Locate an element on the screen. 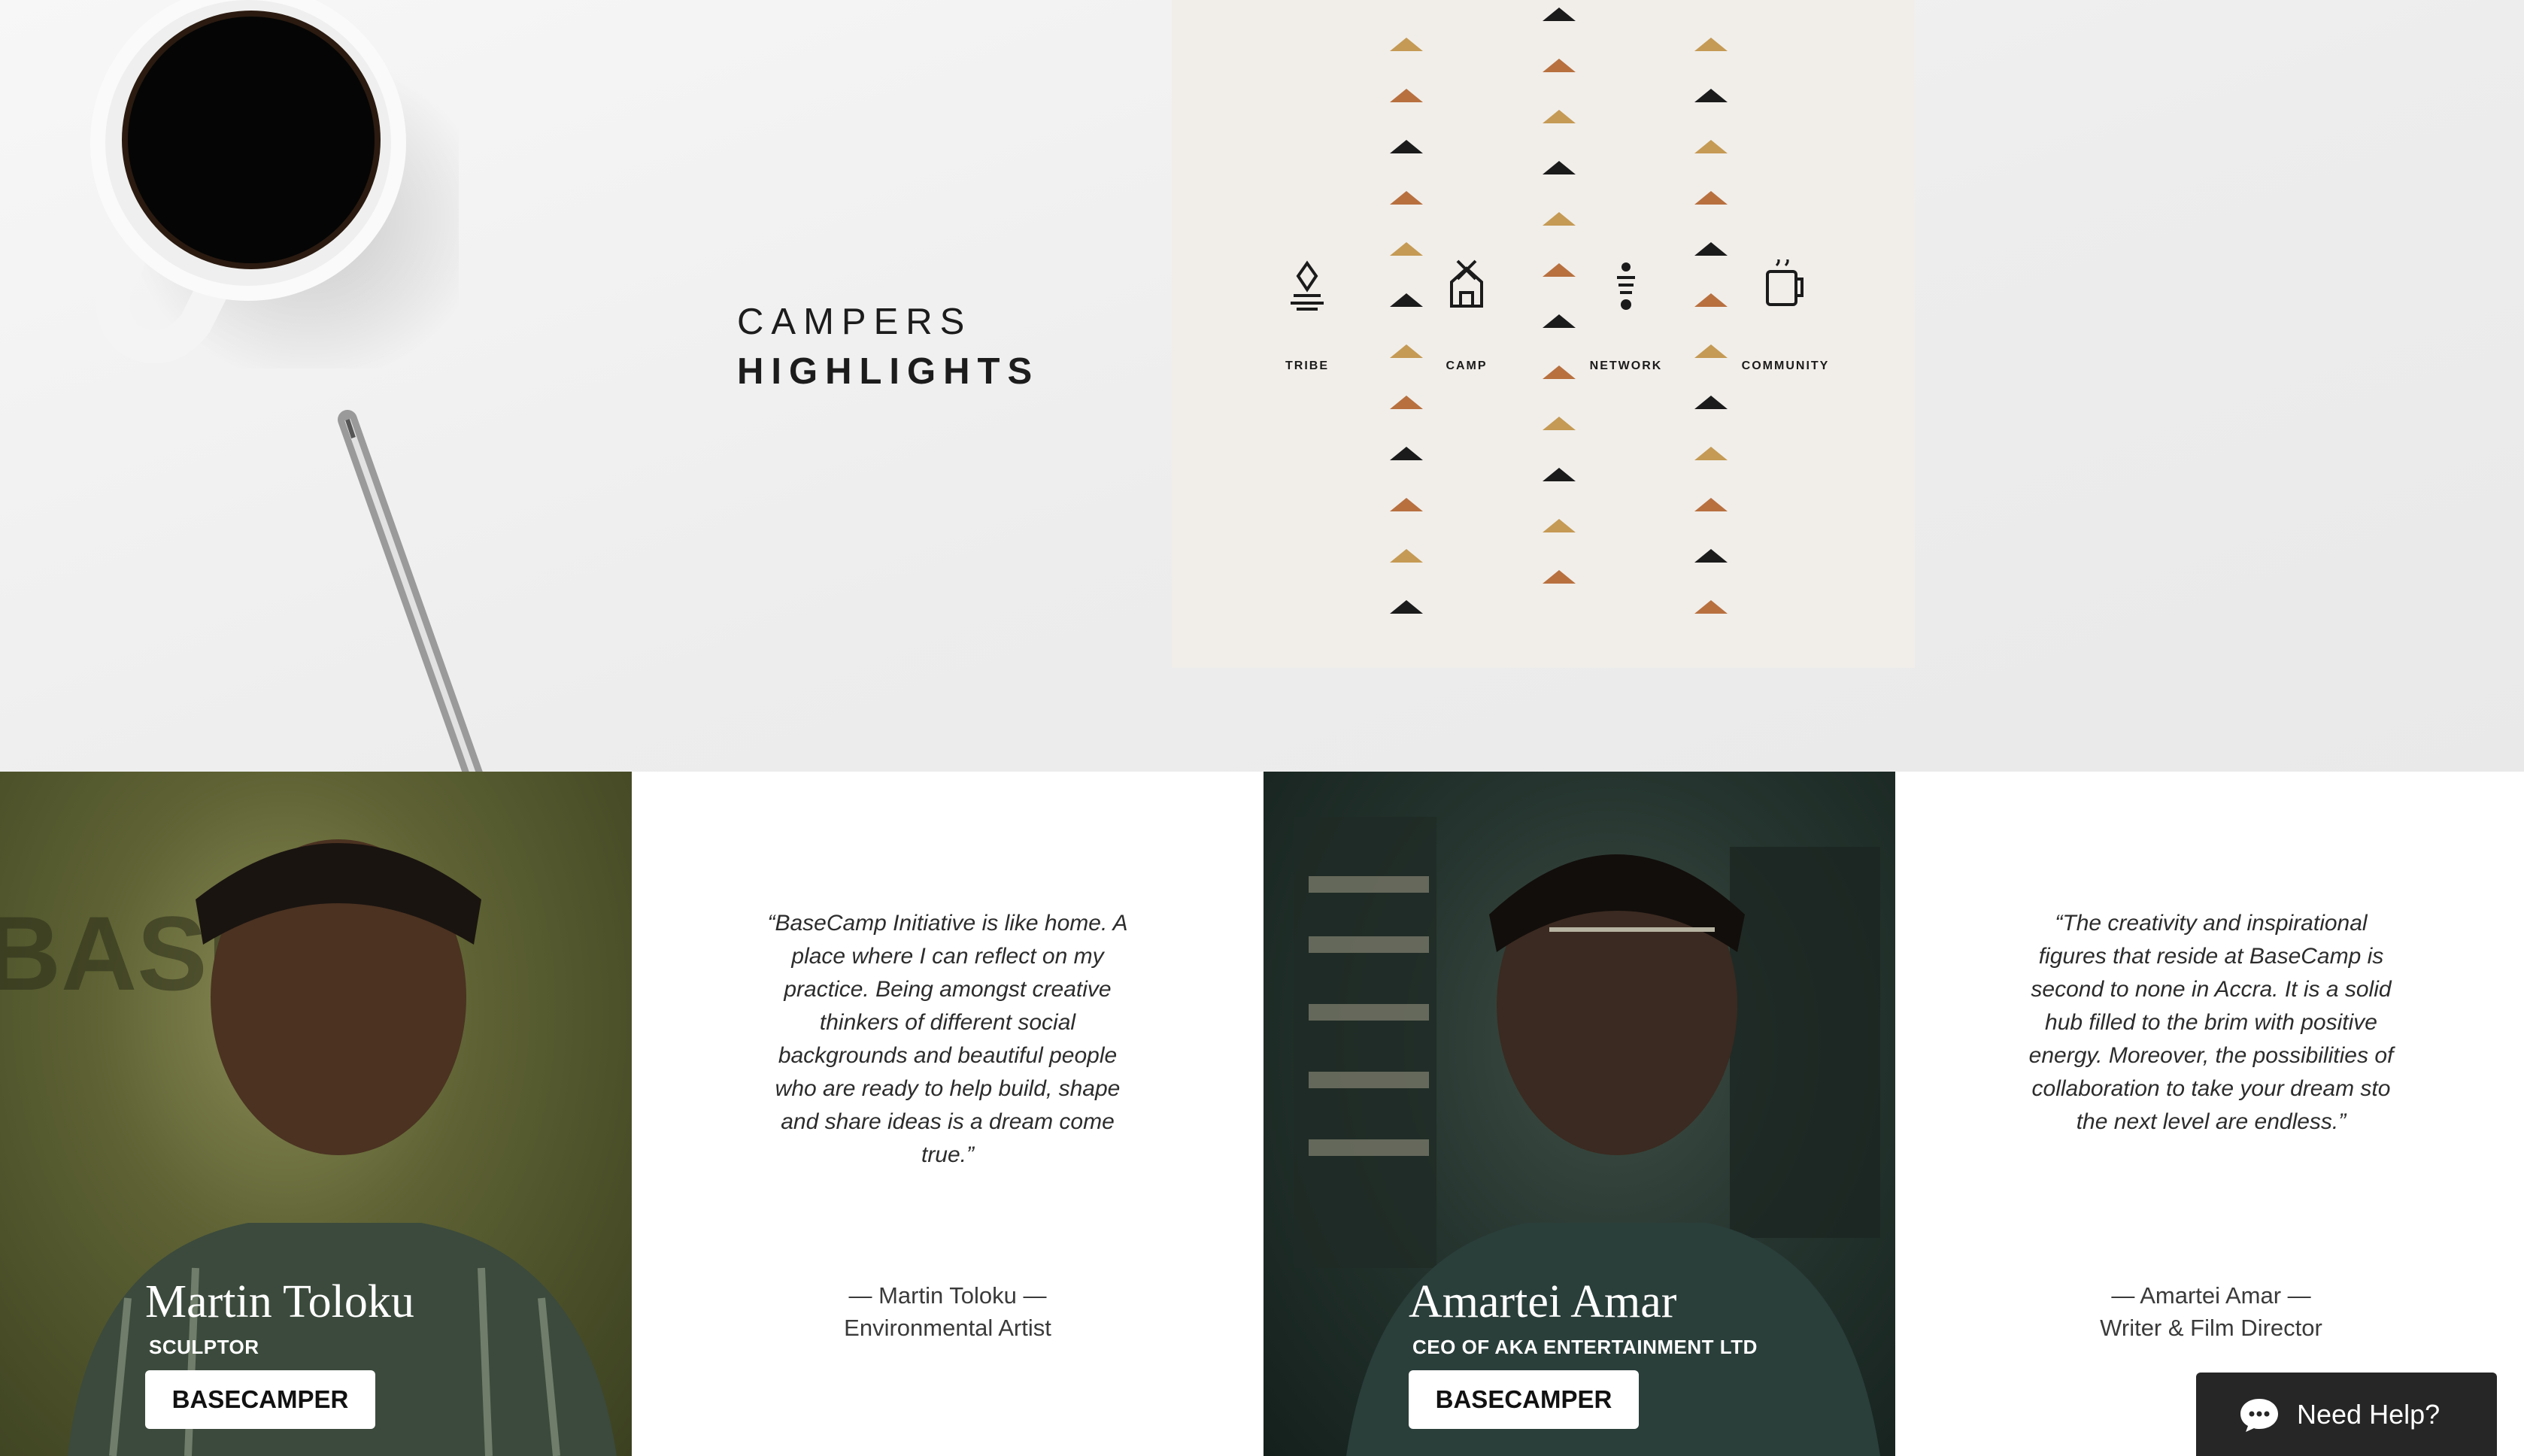 This screenshot has height=1456, width=2524. pillar-label-tribe: TRIBE is located at coordinates (1307, 365).